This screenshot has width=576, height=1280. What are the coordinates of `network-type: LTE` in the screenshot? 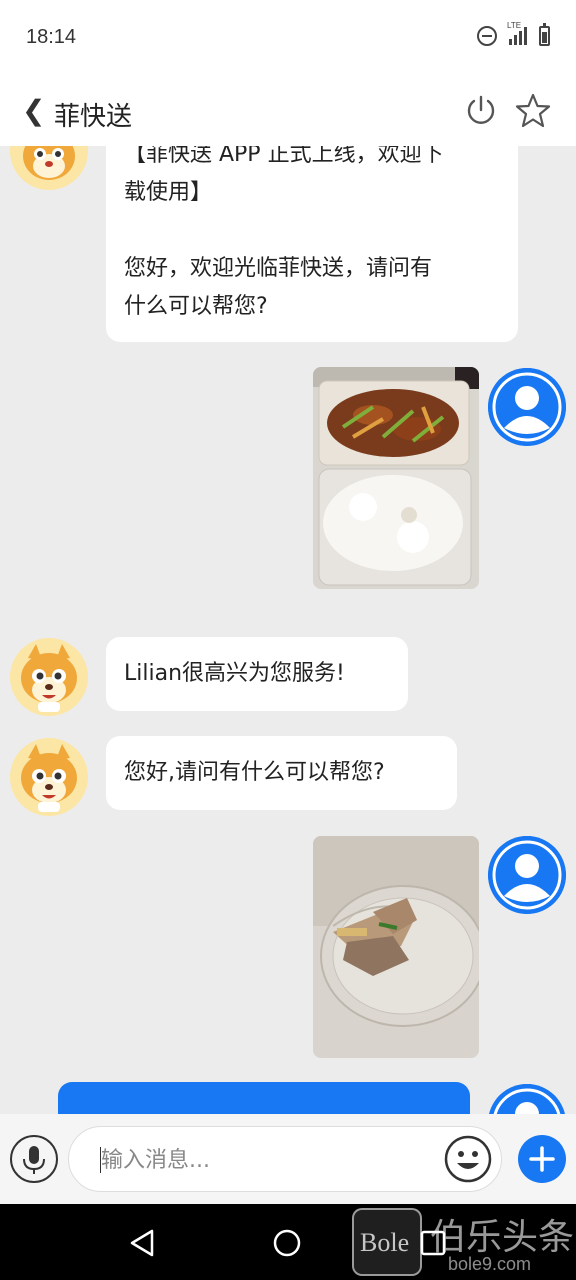 It's located at (514, 25).